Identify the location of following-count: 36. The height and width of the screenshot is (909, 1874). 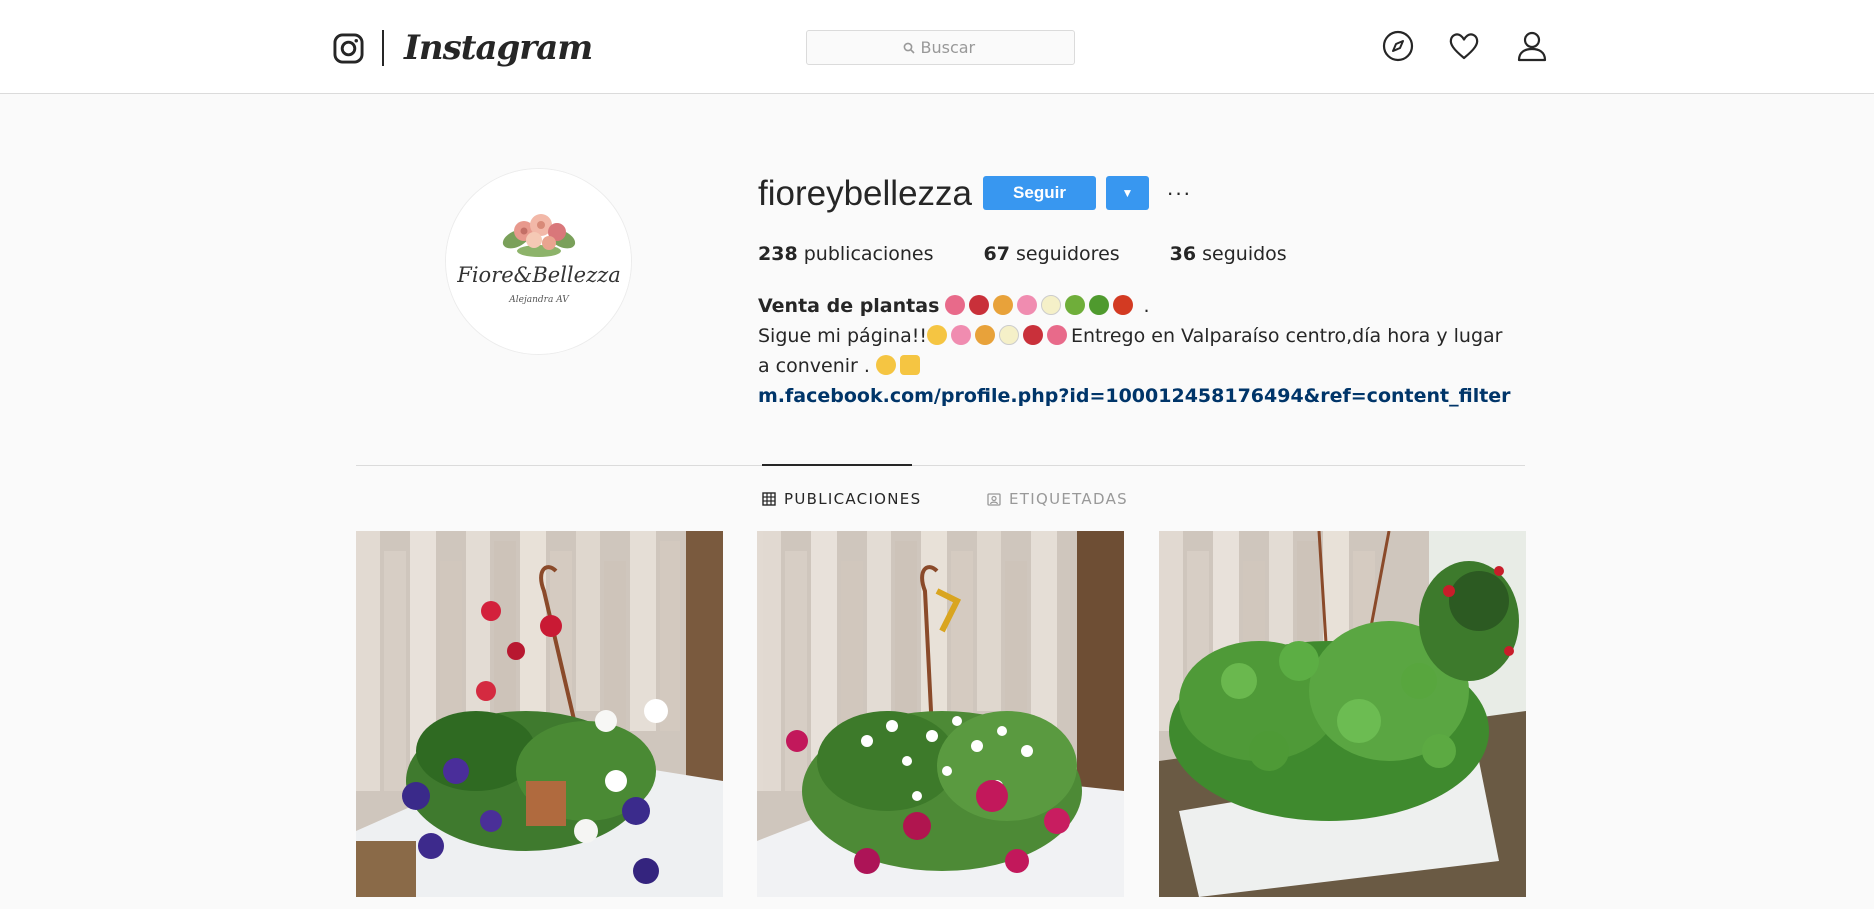
(1183, 254).